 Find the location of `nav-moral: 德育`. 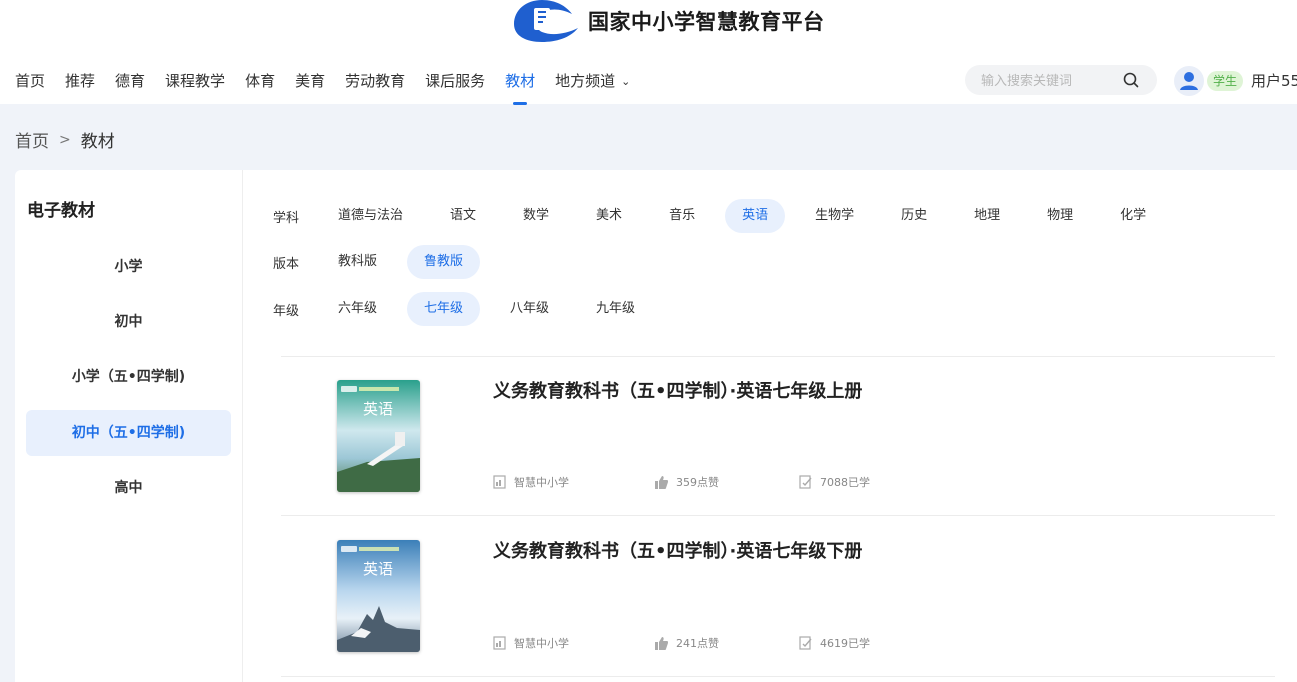

nav-moral: 德育 is located at coordinates (130, 80).